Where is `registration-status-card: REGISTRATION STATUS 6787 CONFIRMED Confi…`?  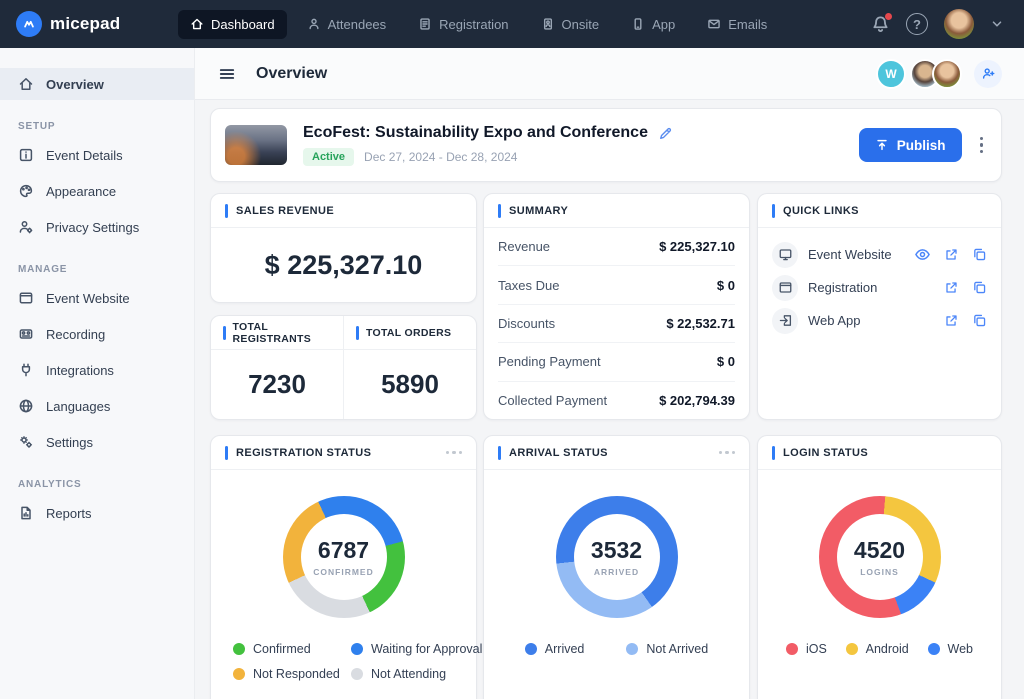 registration-status-card: REGISTRATION STATUS 6787 CONFIRMED Confi… is located at coordinates (346, 567).